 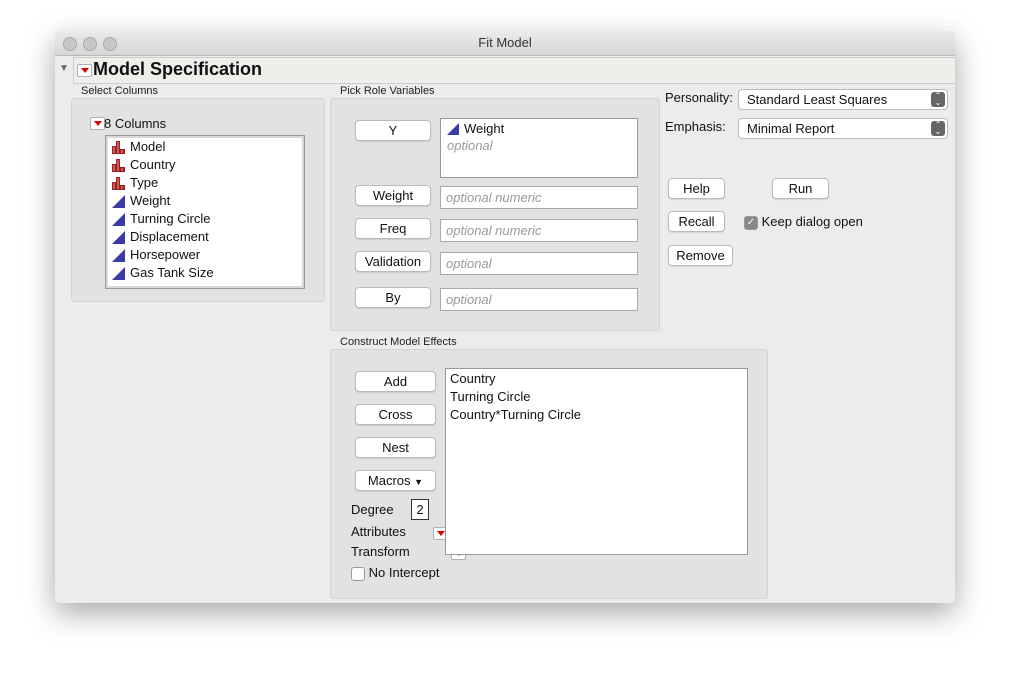 I want to click on add-button: Add, so click(x=395, y=381).